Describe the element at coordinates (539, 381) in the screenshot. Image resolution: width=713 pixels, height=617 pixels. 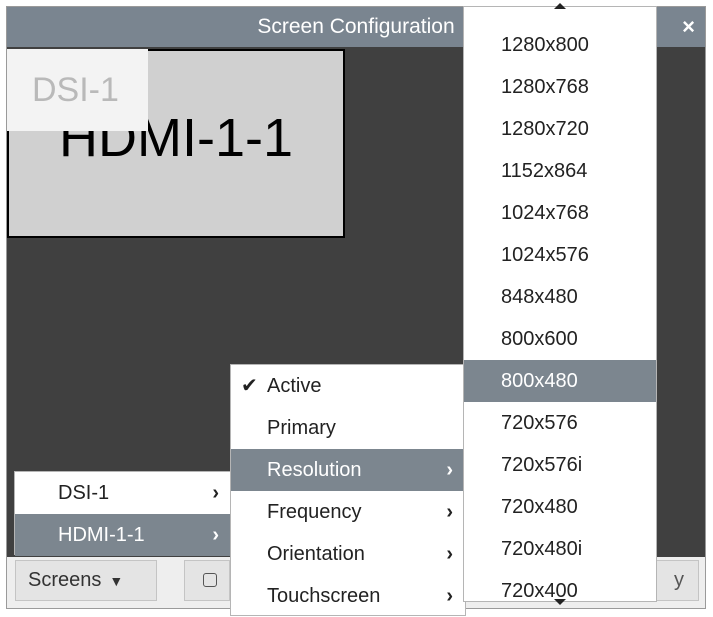
I see `resolution-label: 800x480` at that location.